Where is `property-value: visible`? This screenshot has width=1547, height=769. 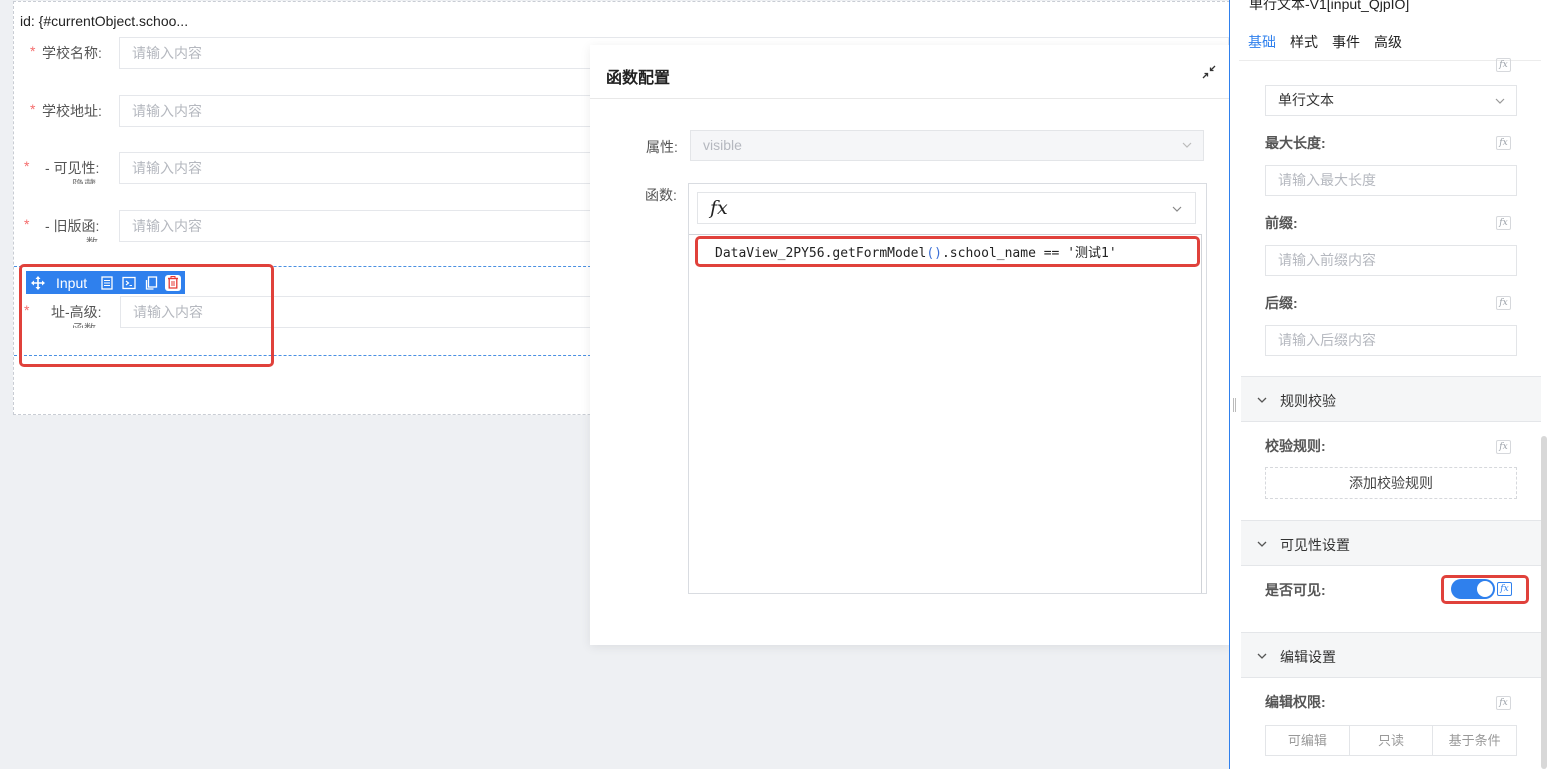 property-value: visible is located at coordinates (722, 145).